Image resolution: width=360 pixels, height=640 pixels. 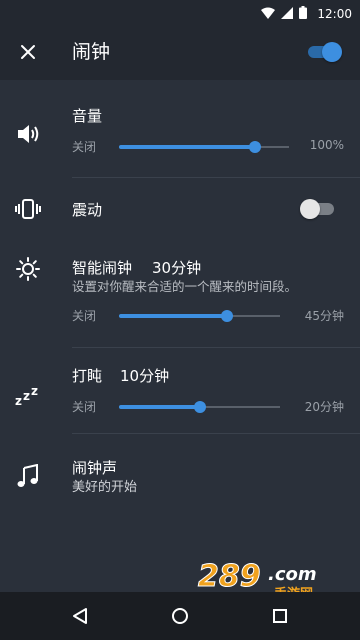 What do you see at coordinates (84, 147) in the screenshot?
I see `volume-min-label: 关闭` at bounding box center [84, 147].